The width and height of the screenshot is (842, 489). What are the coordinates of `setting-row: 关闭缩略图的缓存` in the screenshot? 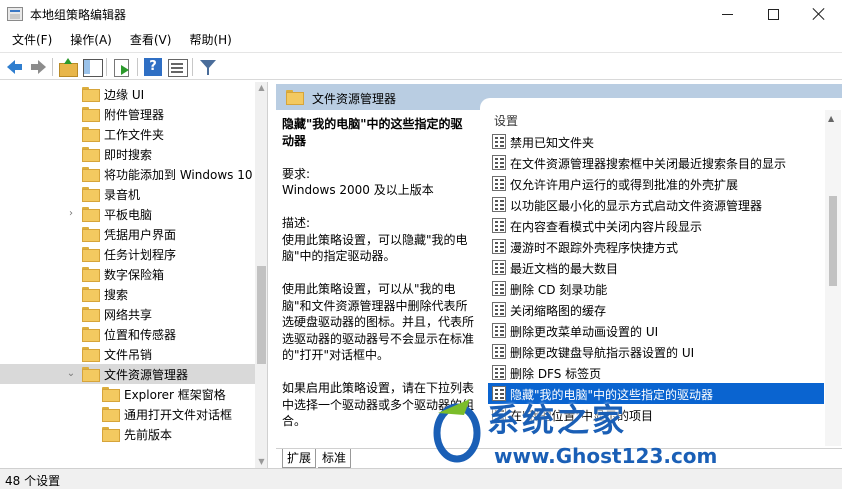 It's located at (656, 309).